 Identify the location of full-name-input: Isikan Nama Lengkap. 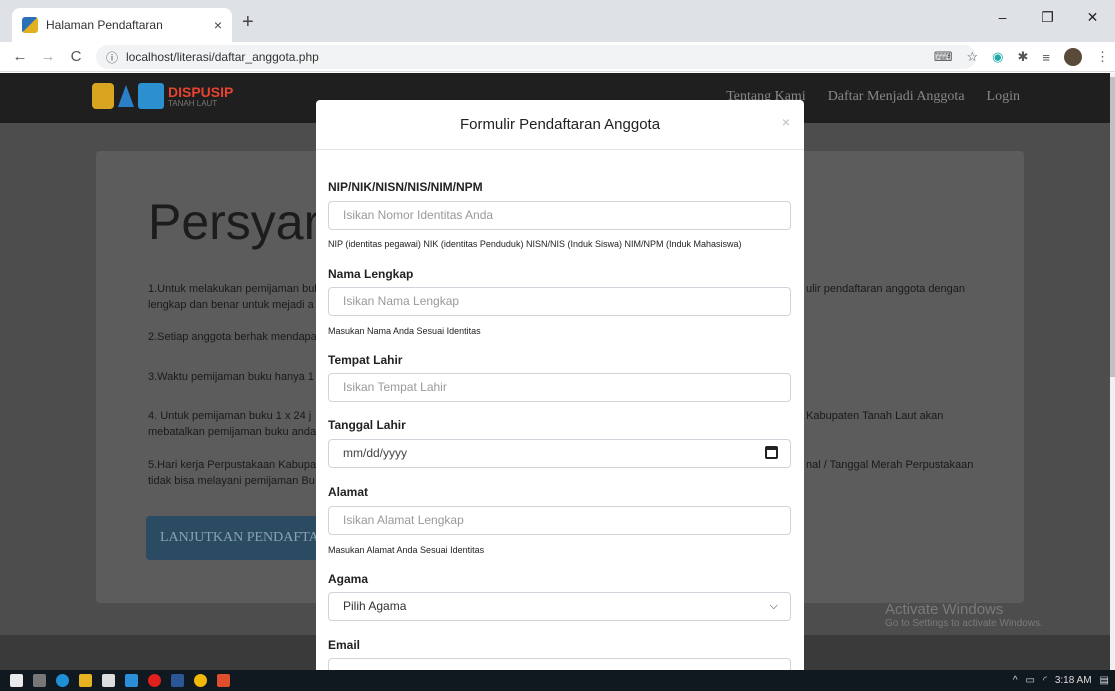
(559, 301).